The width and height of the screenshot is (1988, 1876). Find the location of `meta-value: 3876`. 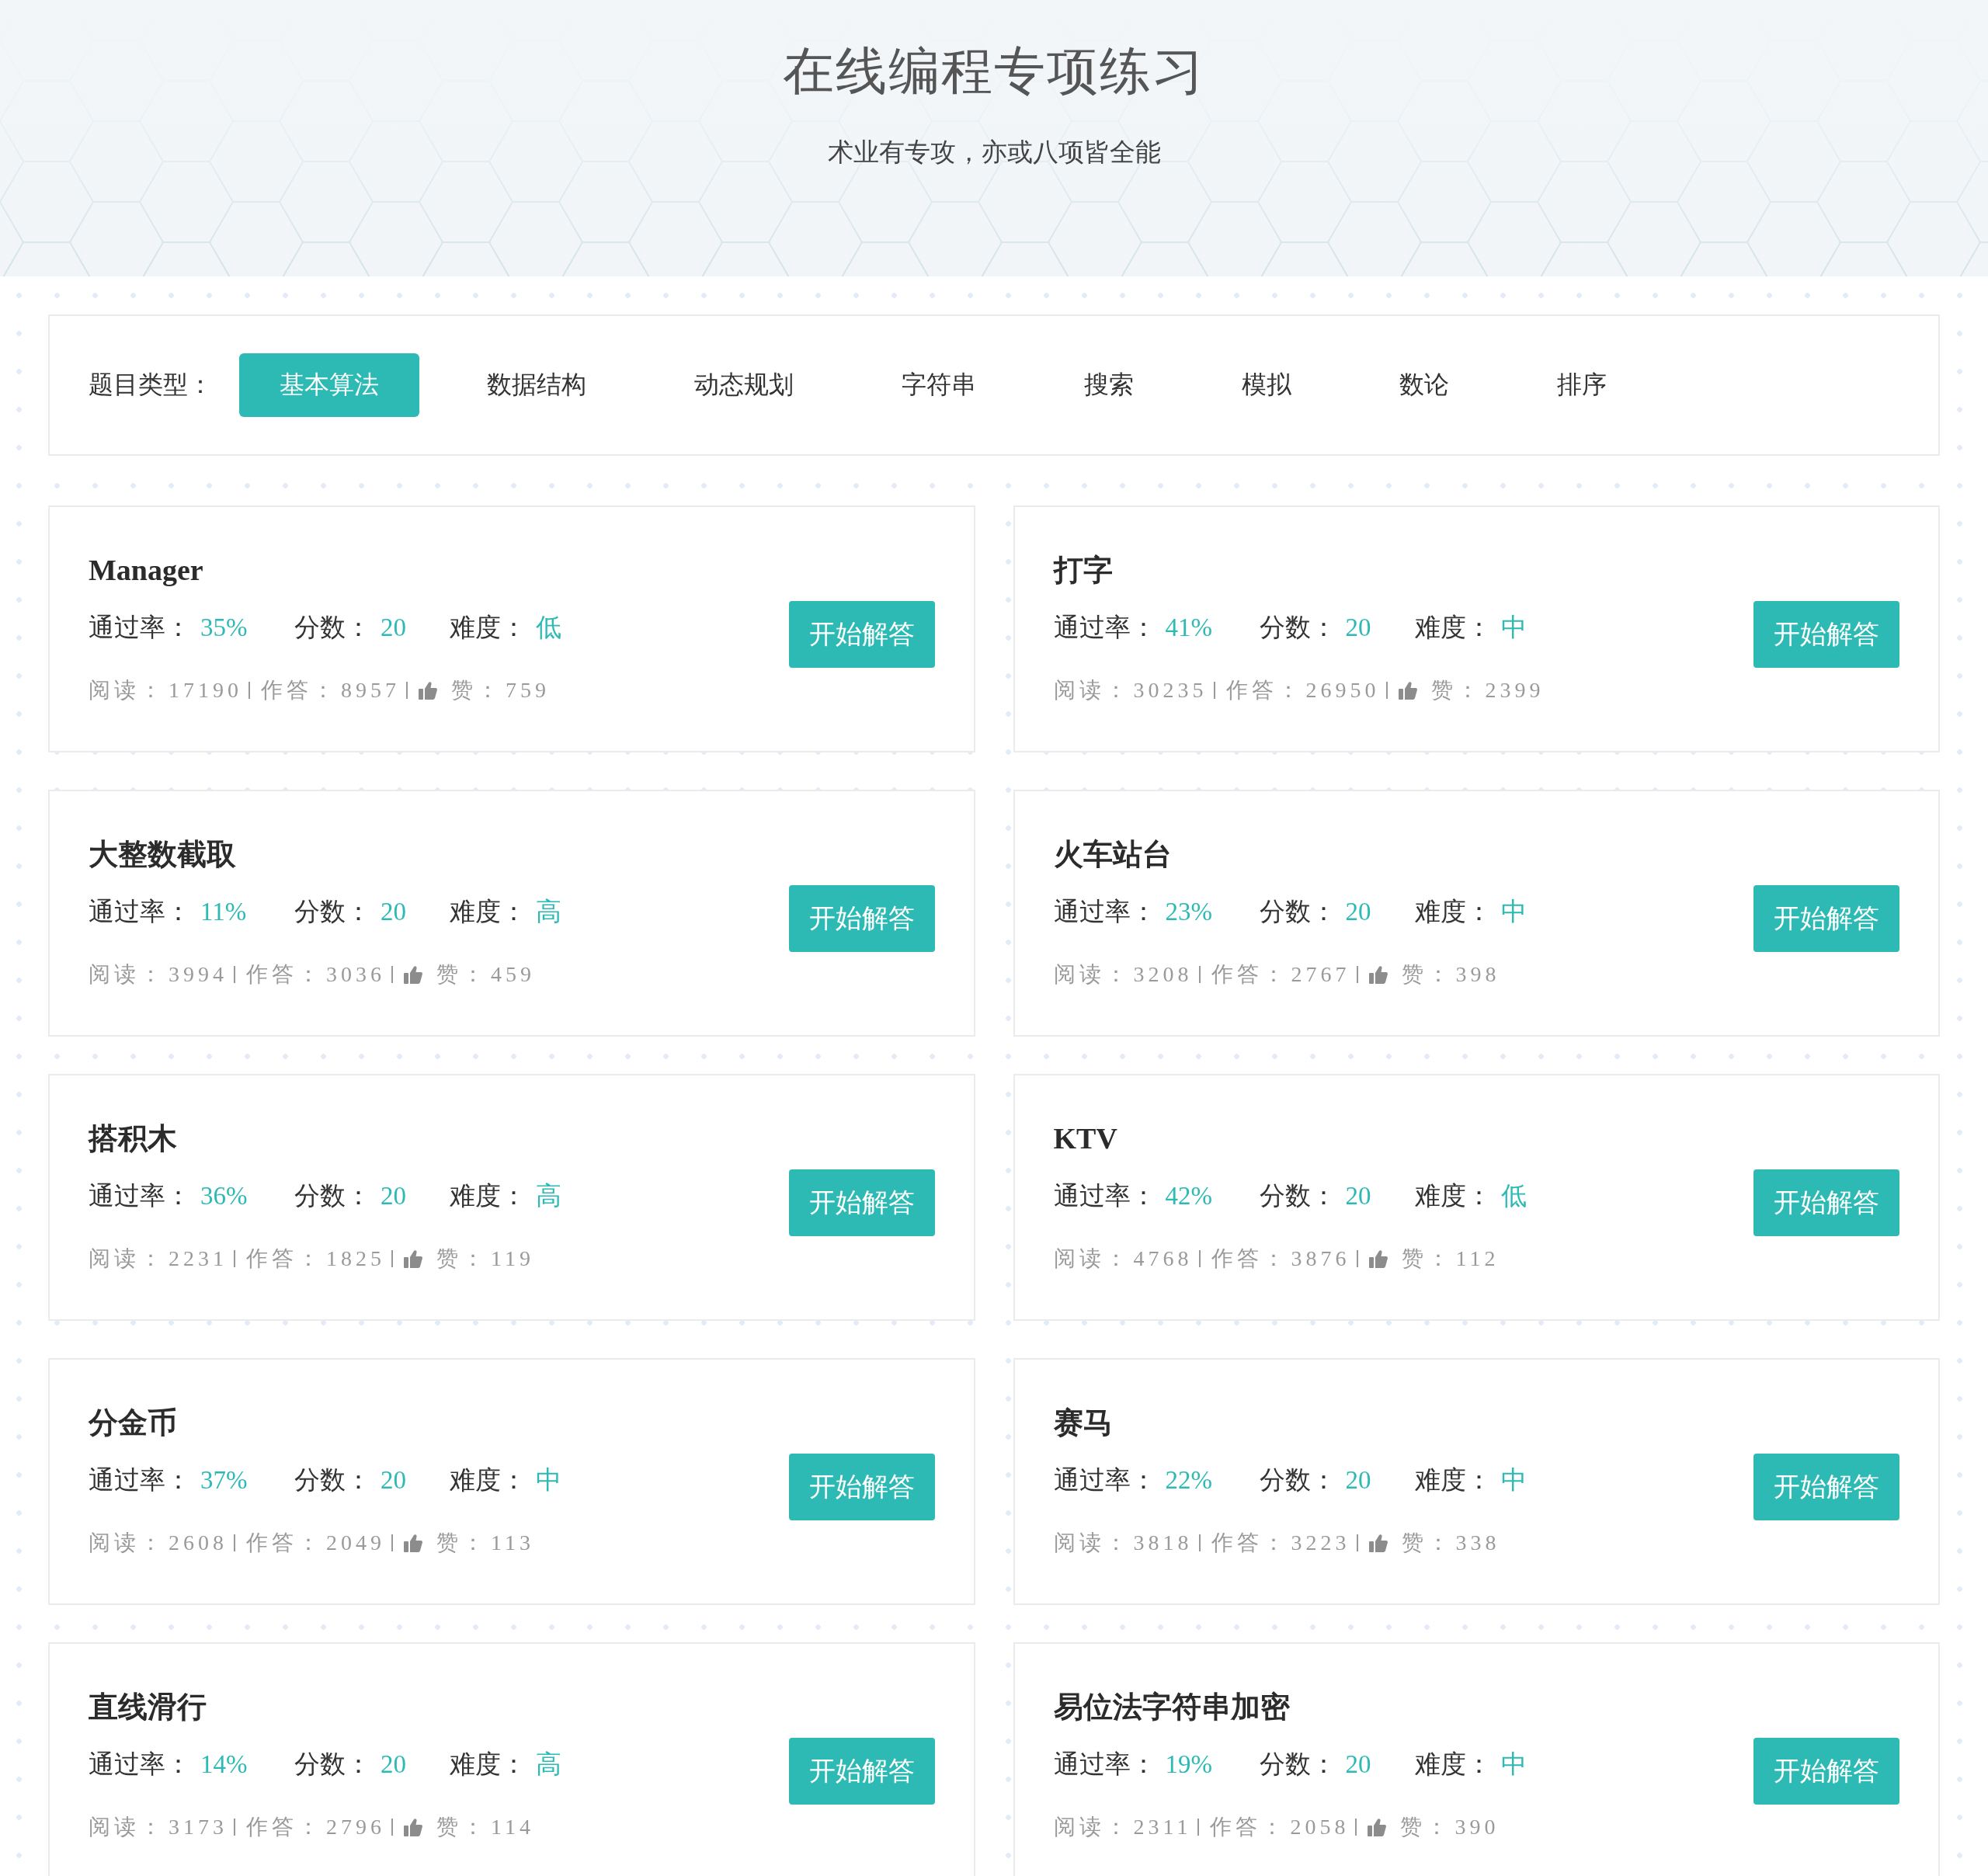

meta-value: 3876 is located at coordinates (1320, 1258).